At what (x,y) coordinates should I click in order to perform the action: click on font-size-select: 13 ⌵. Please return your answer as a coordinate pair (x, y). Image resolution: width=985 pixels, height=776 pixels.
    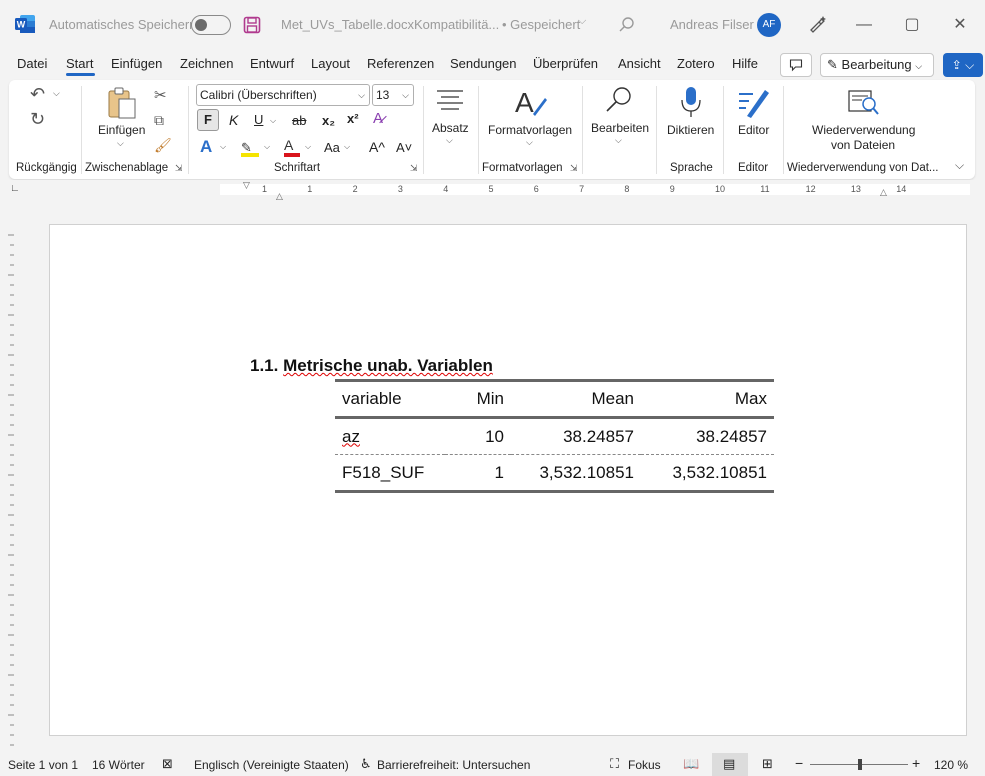
    Looking at the image, I should click on (393, 95).